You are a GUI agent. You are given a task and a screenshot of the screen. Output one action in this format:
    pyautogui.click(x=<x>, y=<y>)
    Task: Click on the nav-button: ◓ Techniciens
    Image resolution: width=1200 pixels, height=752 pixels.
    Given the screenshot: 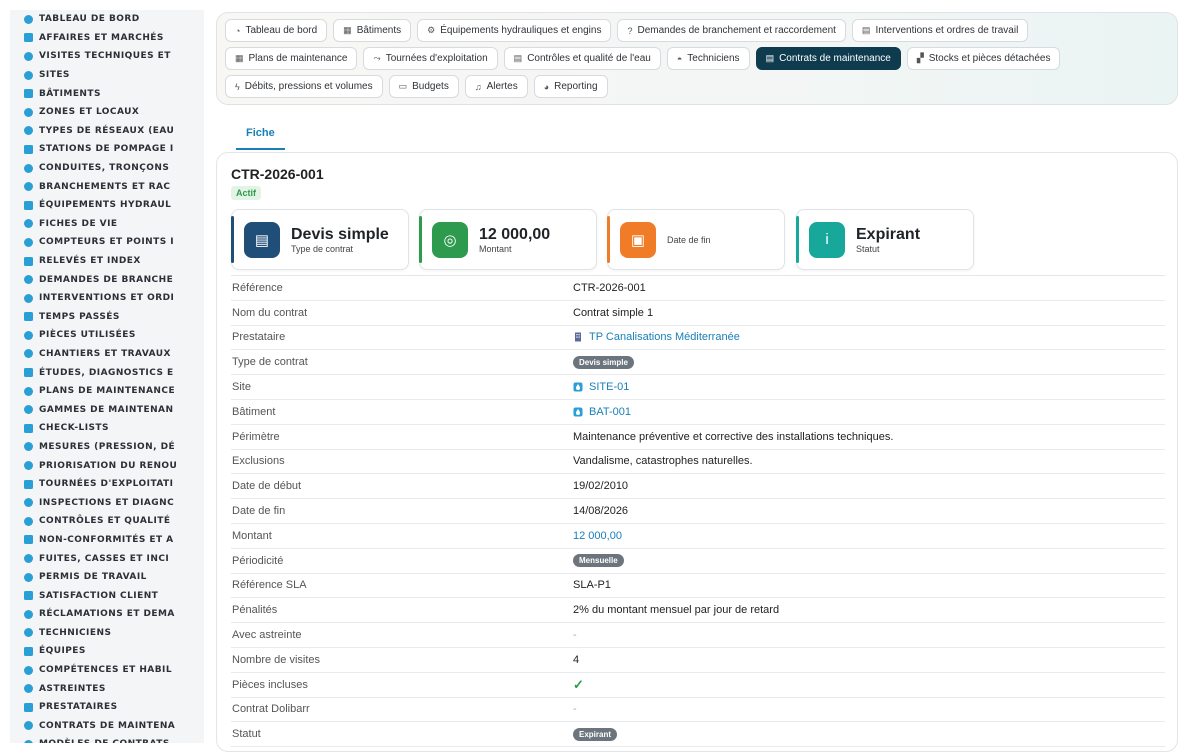 What is the action you would take?
    pyautogui.click(x=708, y=58)
    